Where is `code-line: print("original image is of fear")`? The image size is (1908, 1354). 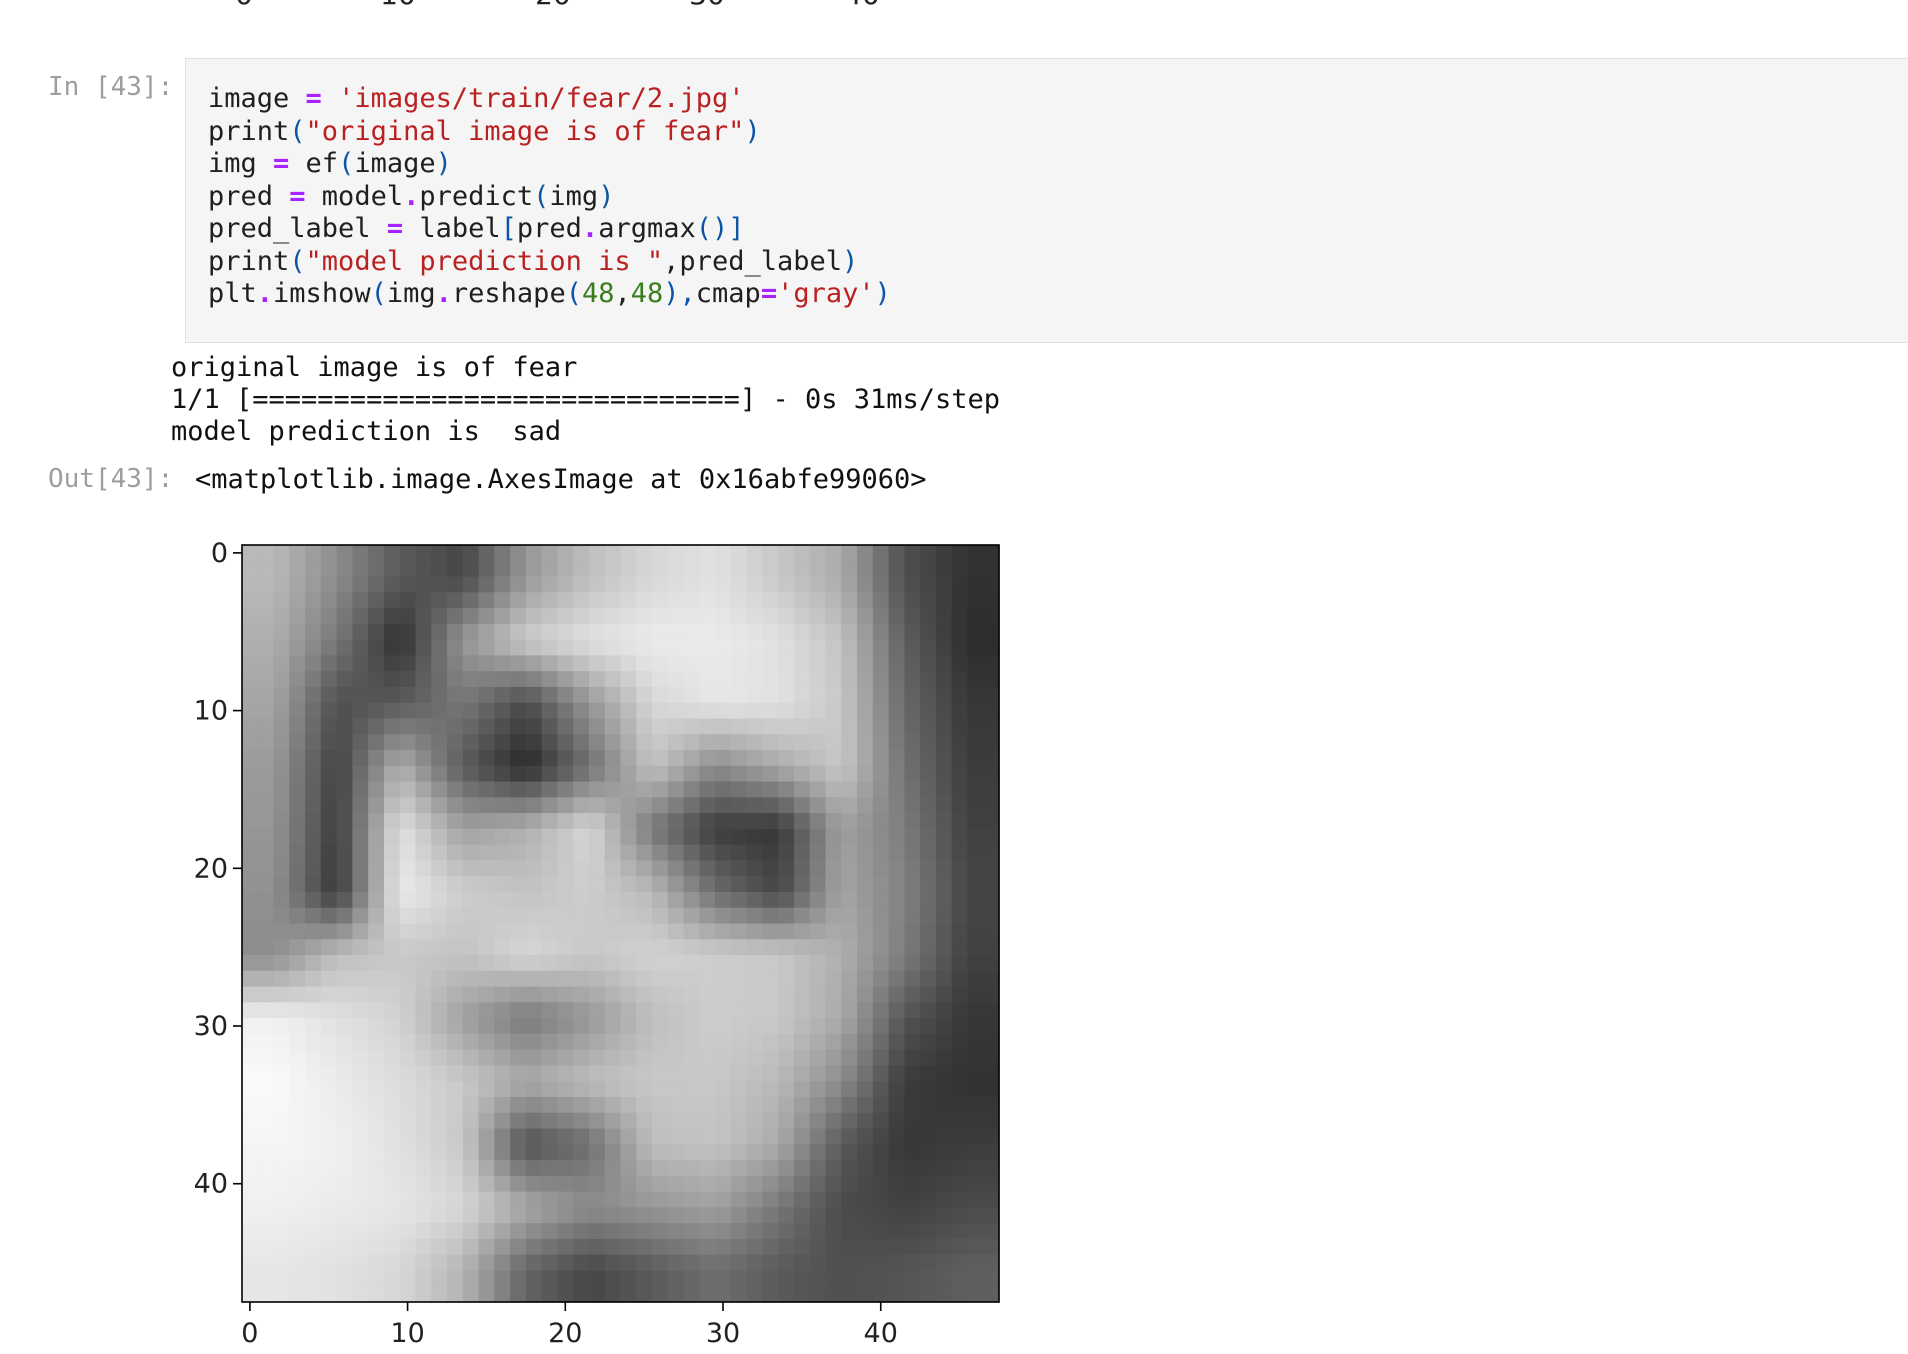 code-line: print("original image is of fear") is located at coordinates (549, 132).